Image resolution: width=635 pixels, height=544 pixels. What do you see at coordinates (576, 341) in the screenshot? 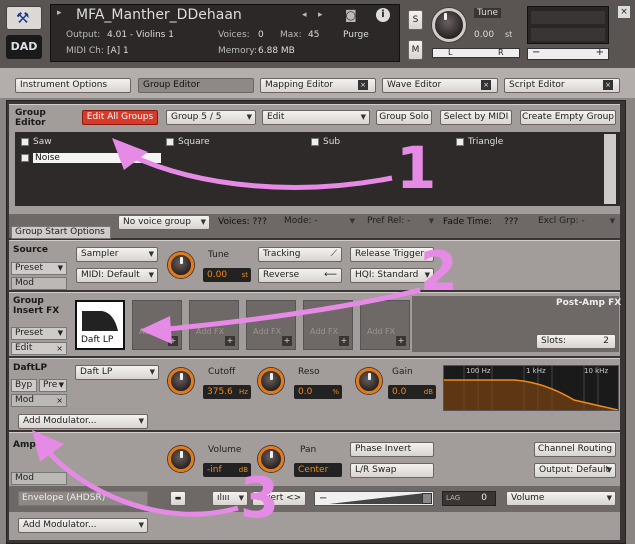
I see `slots-field: Slots: 2` at bounding box center [576, 341].